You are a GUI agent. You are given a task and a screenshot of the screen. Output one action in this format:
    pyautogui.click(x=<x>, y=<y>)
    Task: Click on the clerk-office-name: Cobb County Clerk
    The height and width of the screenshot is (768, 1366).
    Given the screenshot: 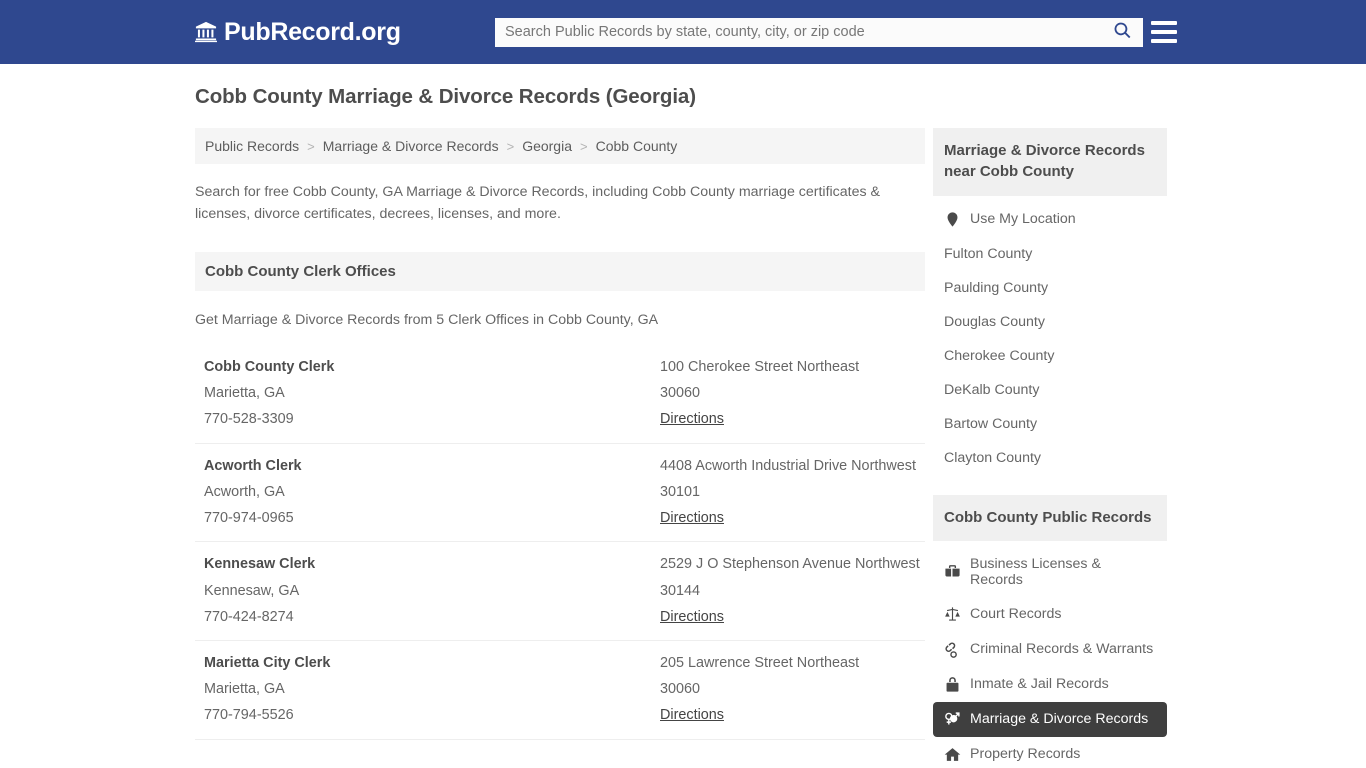 What is the action you would take?
    pyautogui.click(x=269, y=367)
    